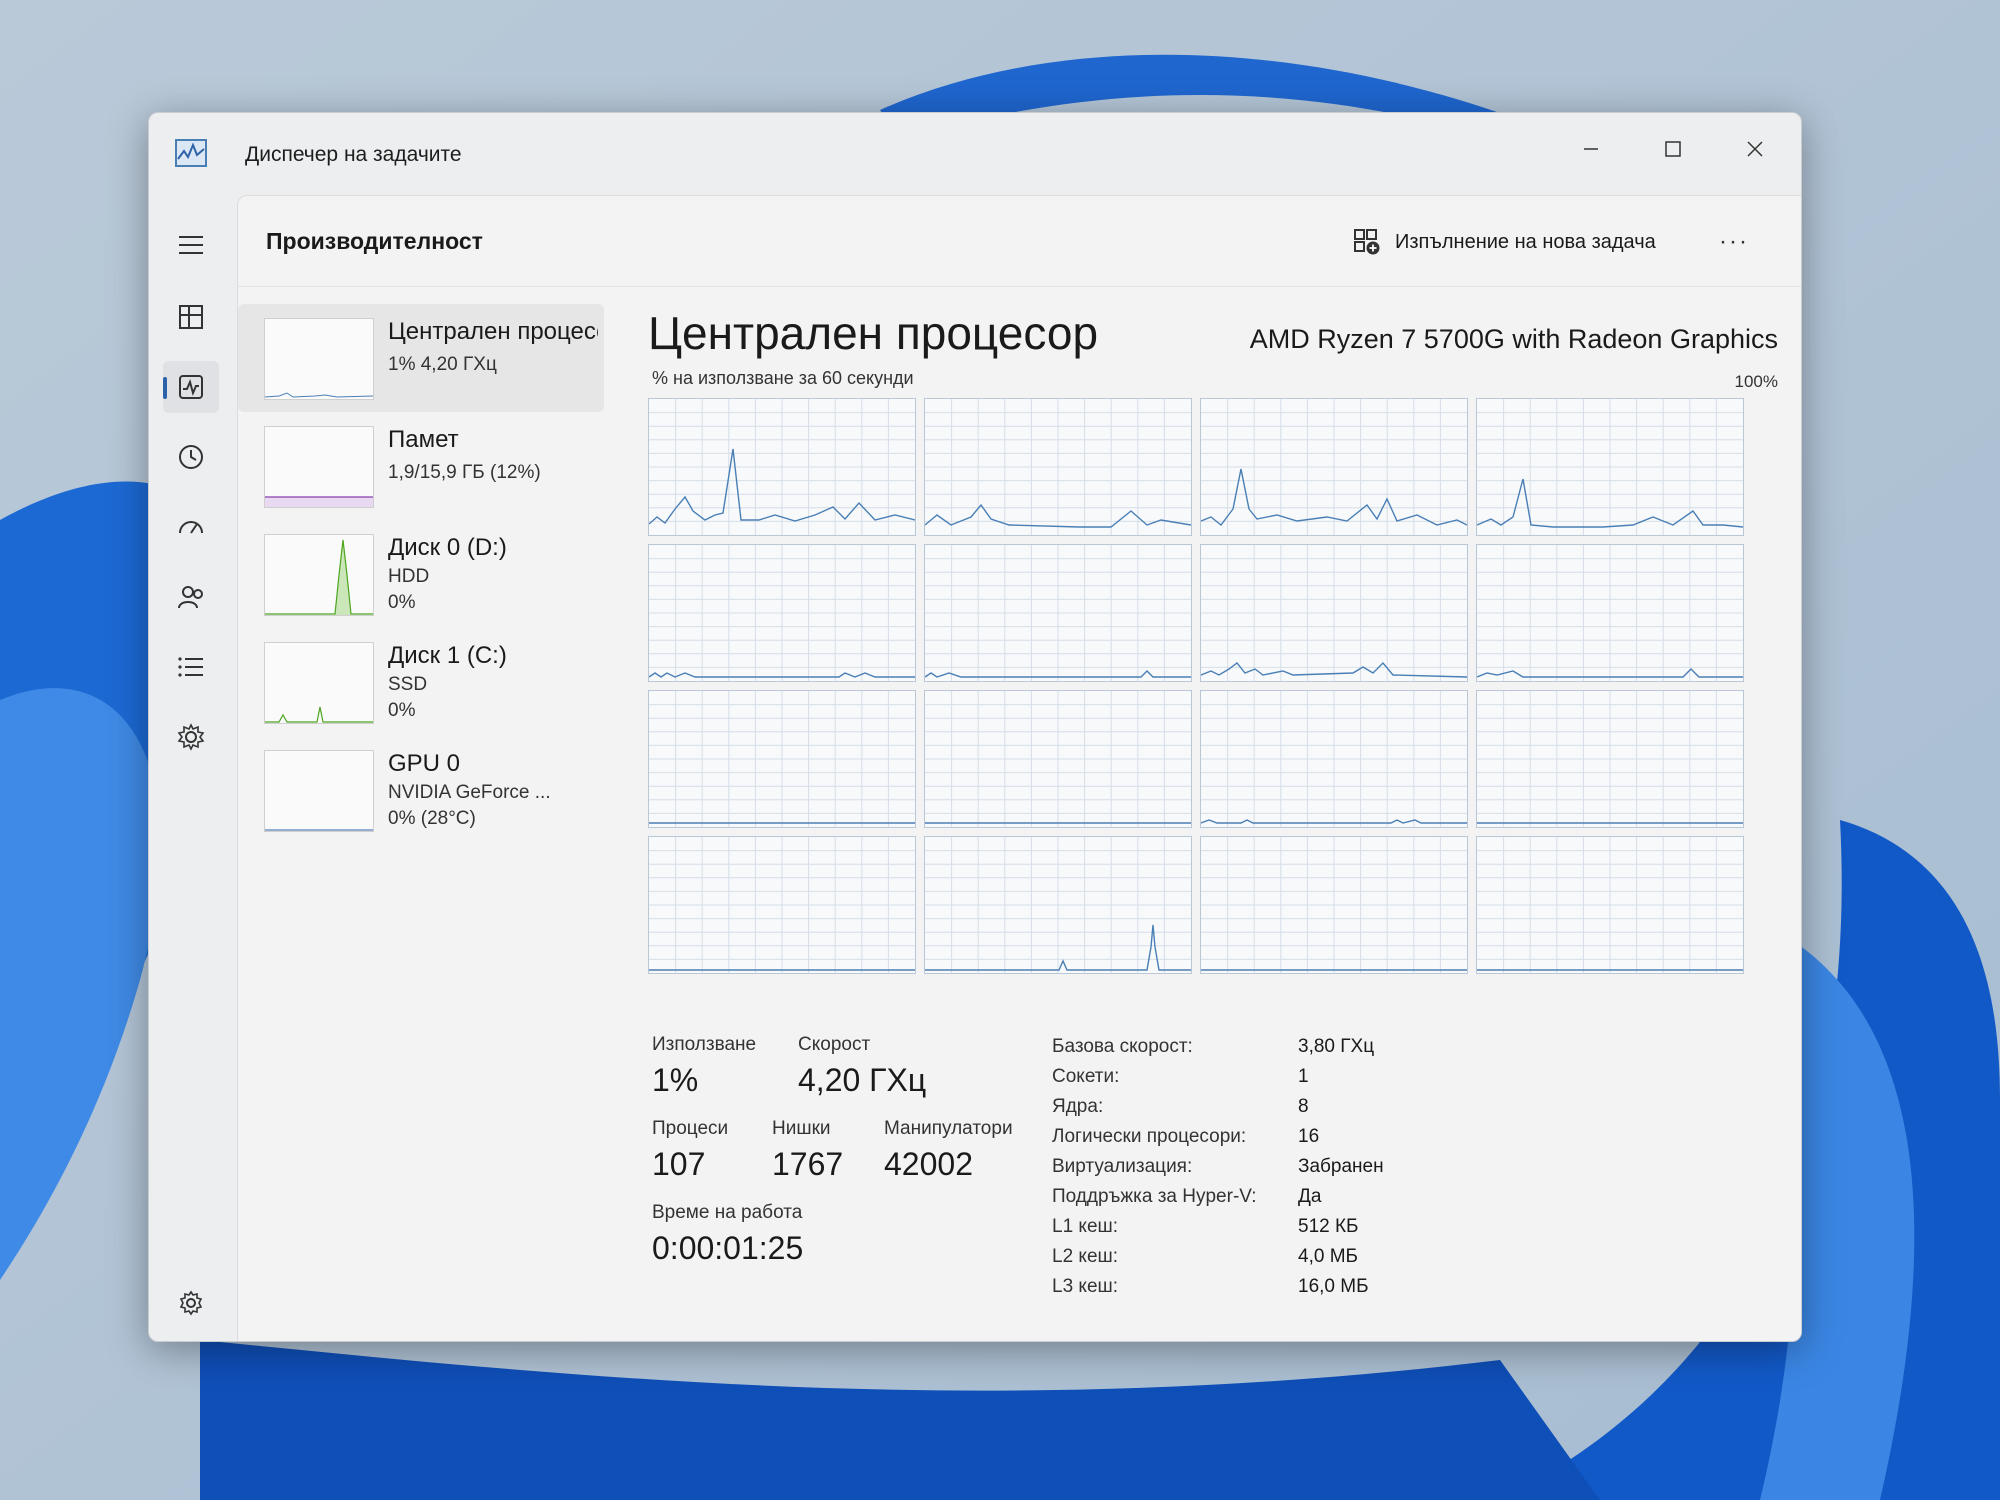 Image resolution: width=2000 pixels, height=1500 pixels. Describe the element at coordinates (1328, 1256) in the screenshot. I see `spec-value: 4,0 МБ` at that location.